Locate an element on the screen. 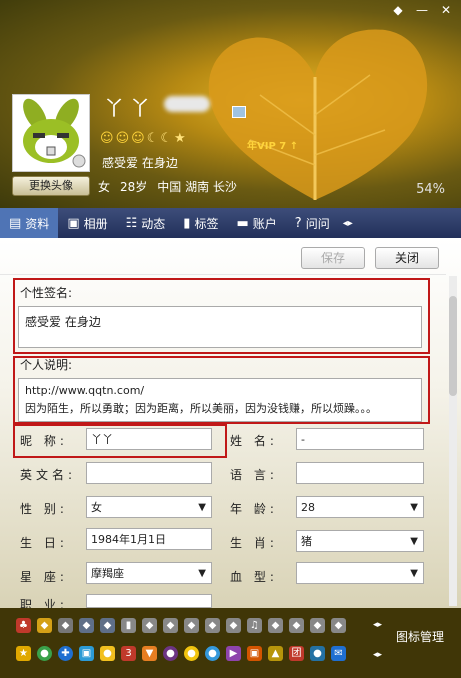 The height and width of the screenshot is (678, 461). photo-album-icon: ▣ is located at coordinates (73, 223).